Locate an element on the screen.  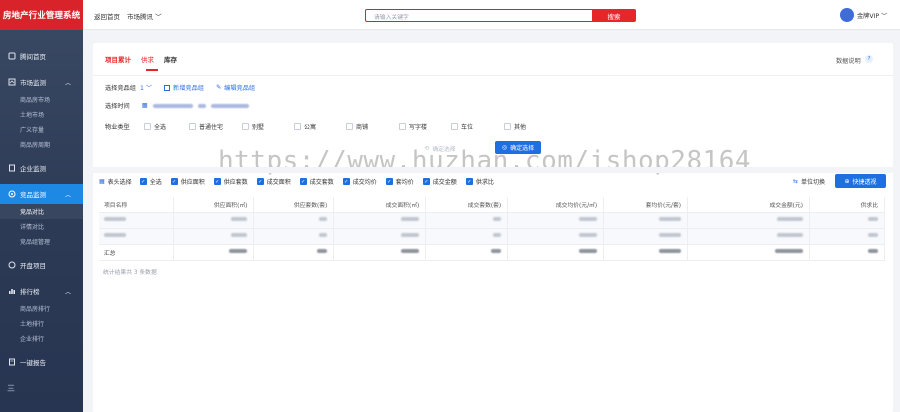
column-option: ✓ 供应套数 is located at coordinates (230, 181).